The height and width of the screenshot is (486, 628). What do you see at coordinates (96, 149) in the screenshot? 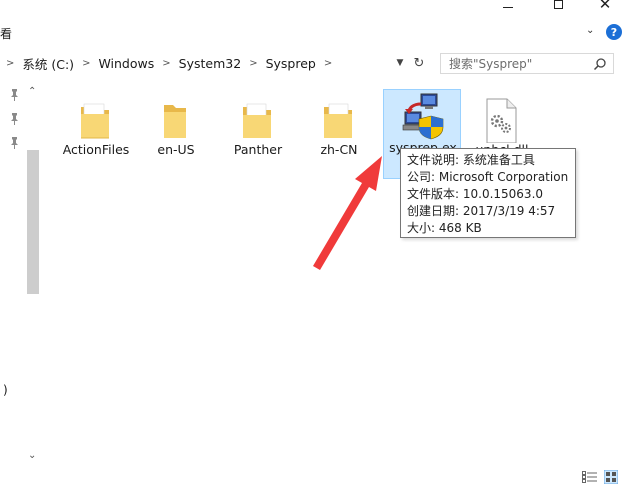
I see `file-name: ActionFiles` at bounding box center [96, 149].